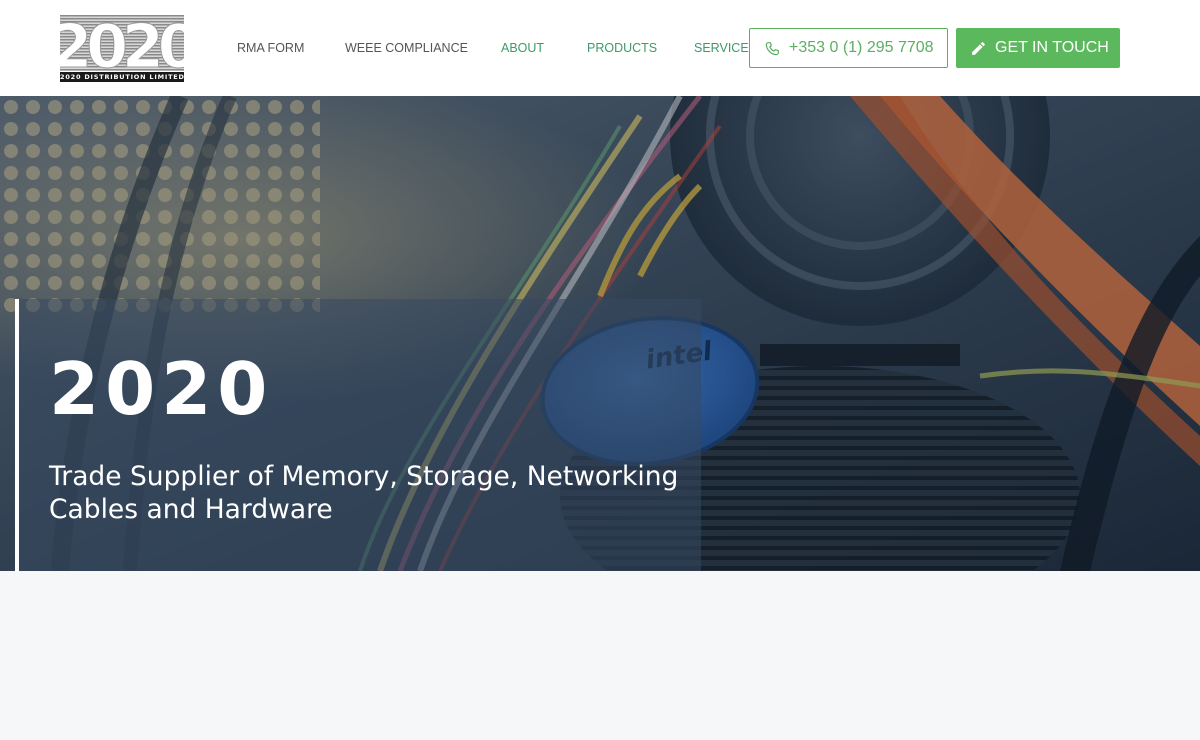 This screenshot has height=740, width=1200. What do you see at coordinates (772, 49) in the screenshot?
I see `phone-icon` at bounding box center [772, 49].